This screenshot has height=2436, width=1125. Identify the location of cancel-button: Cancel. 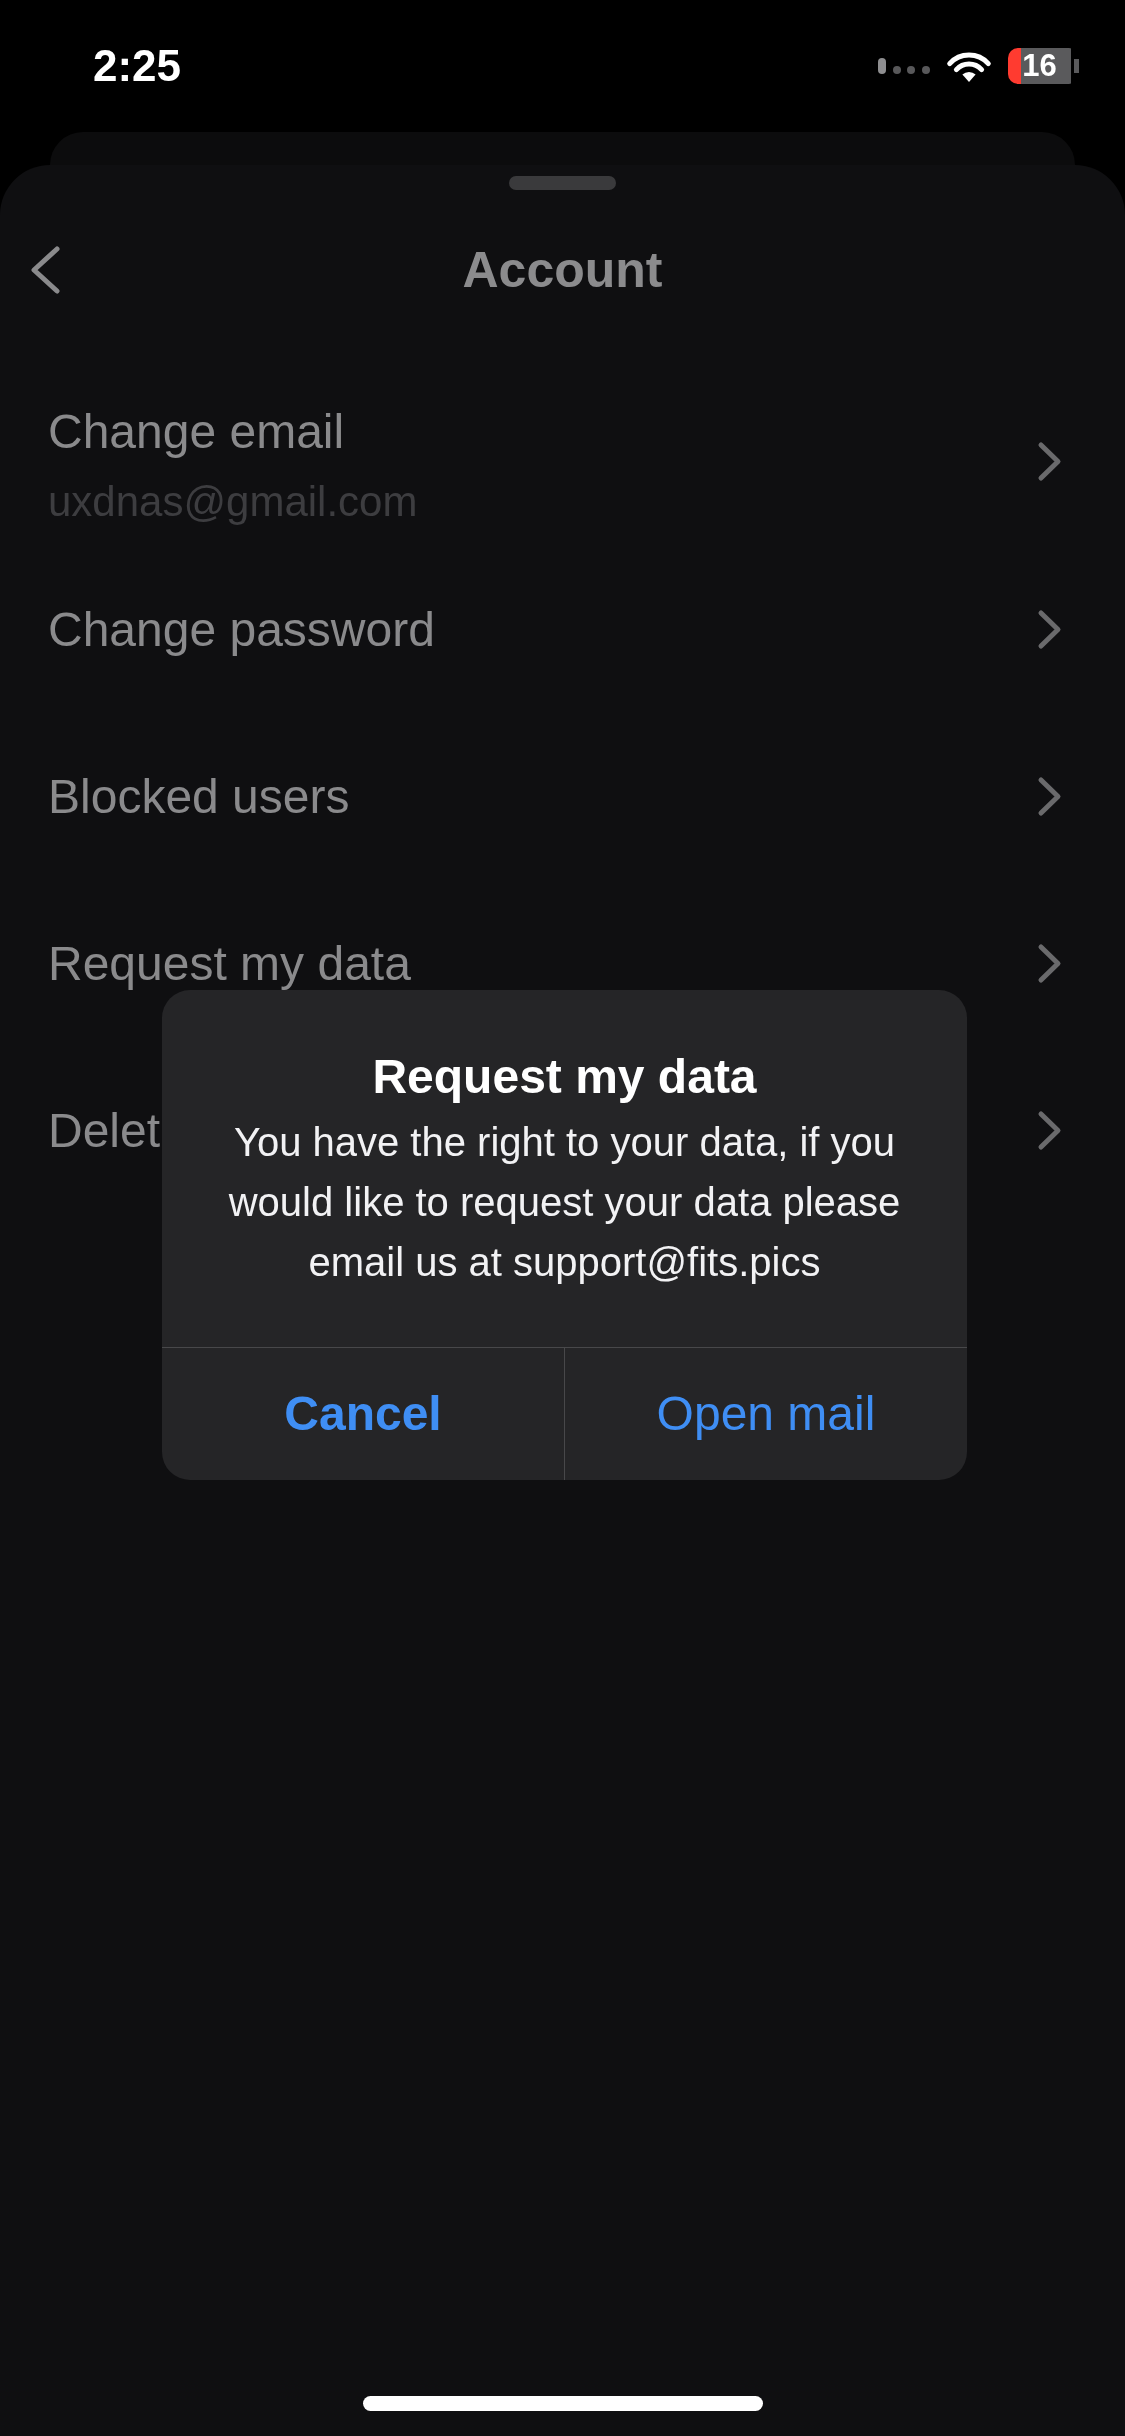
(363, 1414).